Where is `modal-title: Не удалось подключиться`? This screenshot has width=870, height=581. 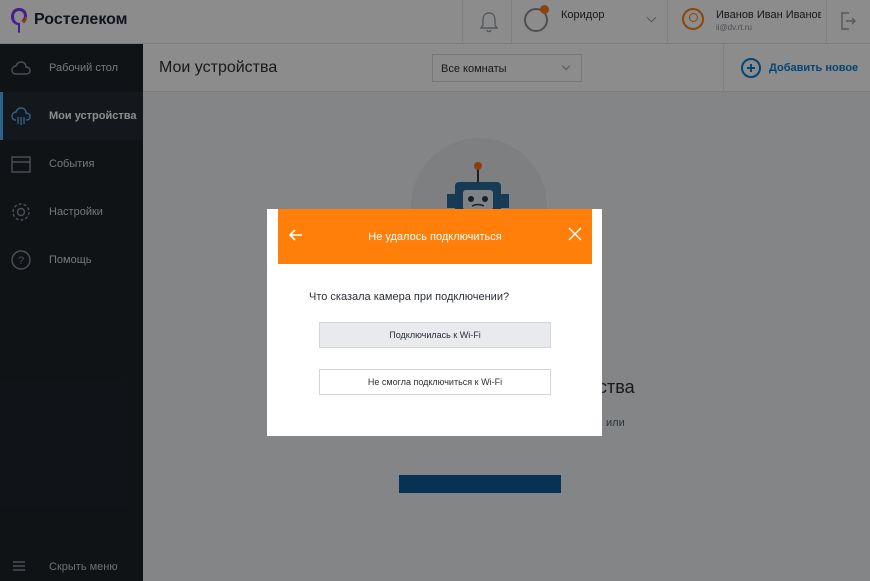 modal-title: Не удалось подключиться is located at coordinates (435, 237).